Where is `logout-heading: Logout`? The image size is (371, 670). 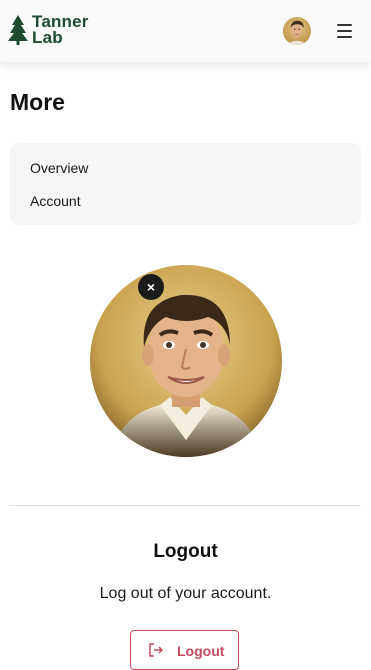 logout-heading: Logout is located at coordinates (185, 551).